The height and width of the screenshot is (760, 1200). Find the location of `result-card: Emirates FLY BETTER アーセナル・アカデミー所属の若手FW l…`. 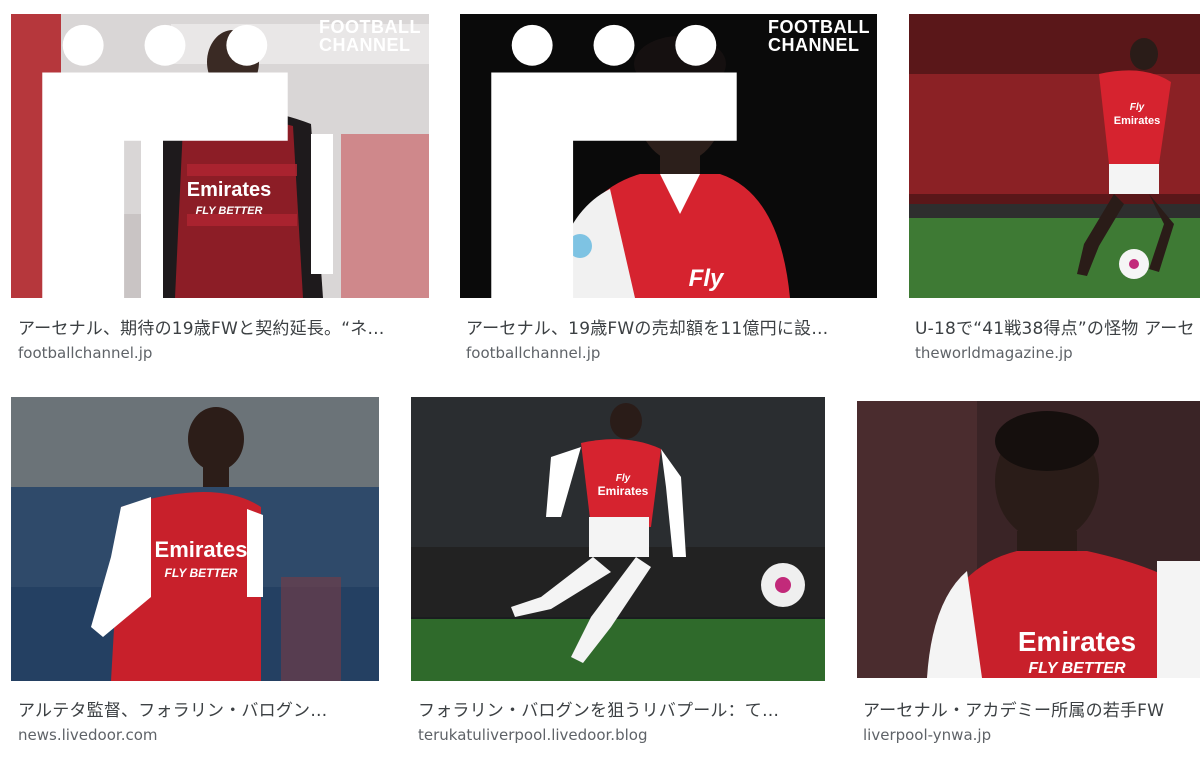

result-card: Emirates FLY BETTER アーセナル・アカデミー所属の若手FW l… is located at coordinates (1023, 573).